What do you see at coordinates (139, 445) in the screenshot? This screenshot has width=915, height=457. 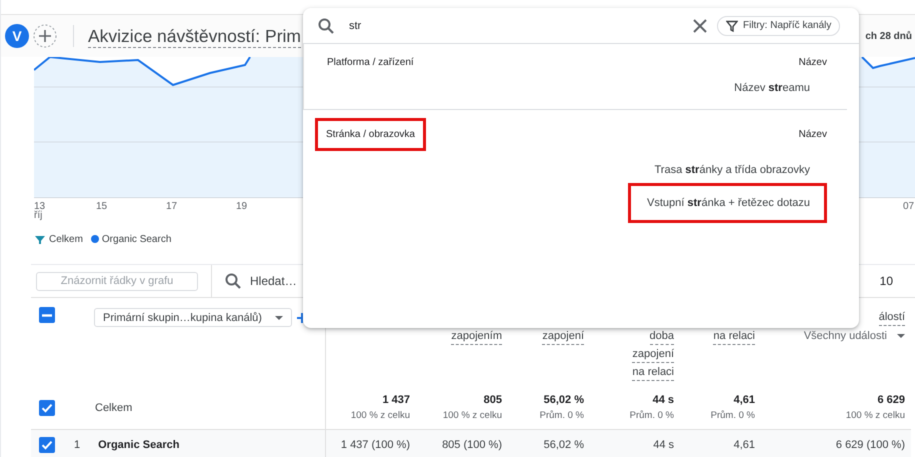 I see `row-label: Organic Search` at bounding box center [139, 445].